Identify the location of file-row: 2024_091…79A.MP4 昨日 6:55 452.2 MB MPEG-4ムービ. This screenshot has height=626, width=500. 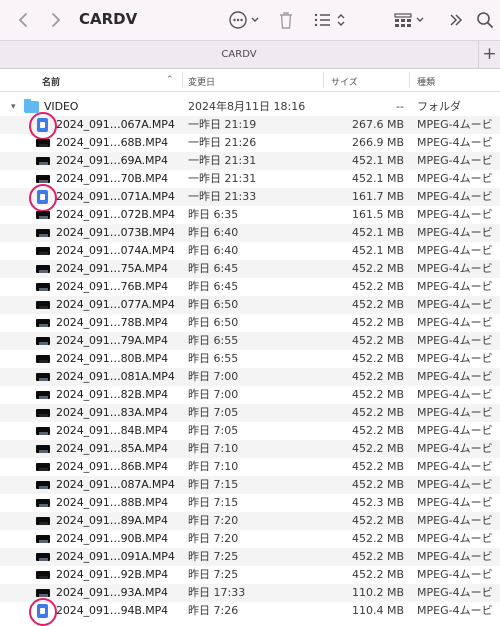
(250, 341).